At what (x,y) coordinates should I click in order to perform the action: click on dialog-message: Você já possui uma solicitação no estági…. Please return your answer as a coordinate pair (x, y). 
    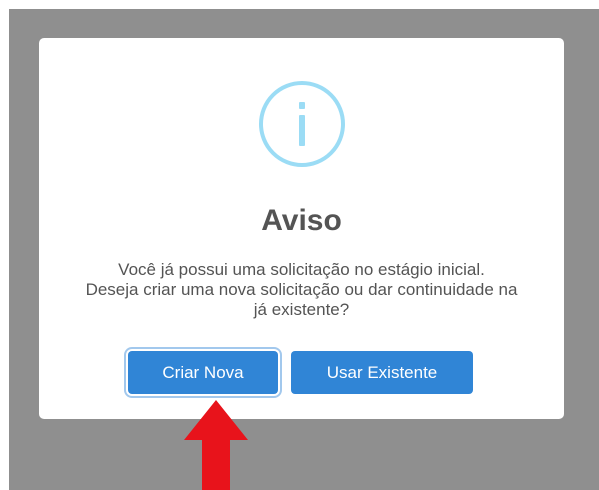
    Looking at the image, I should click on (301, 290).